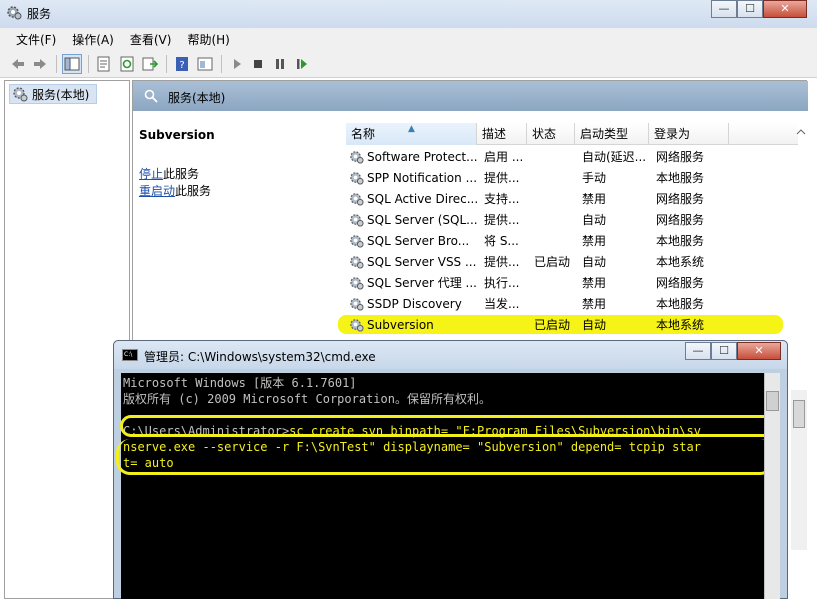  I want to click on play-icon, so click(237, 64).